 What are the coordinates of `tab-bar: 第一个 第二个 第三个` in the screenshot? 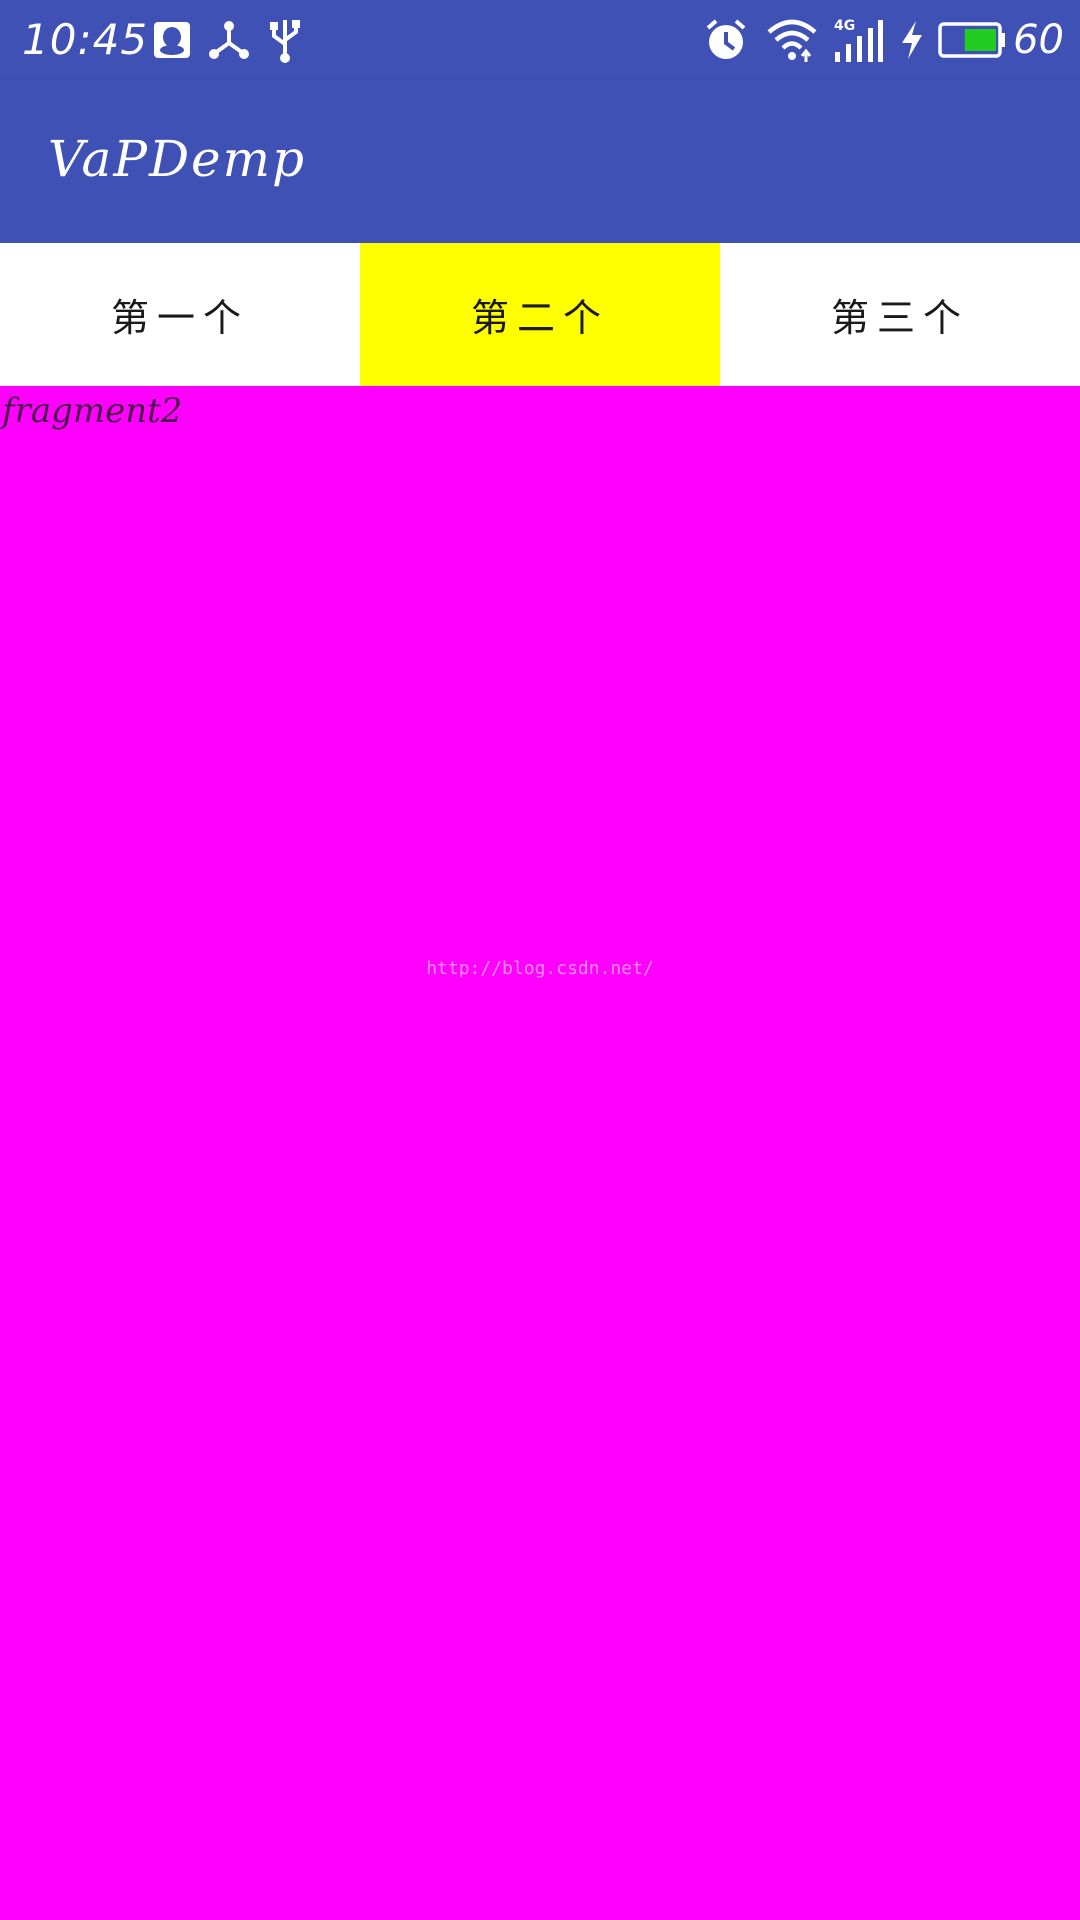 It's located at (540, 314).